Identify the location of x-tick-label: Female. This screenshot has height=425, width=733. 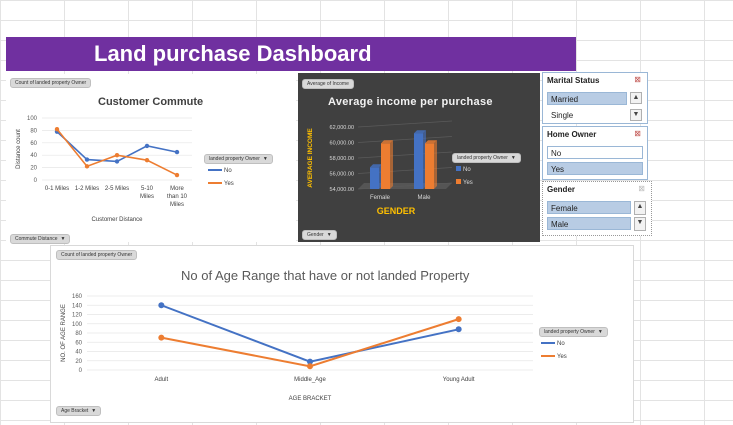
(380, 198).